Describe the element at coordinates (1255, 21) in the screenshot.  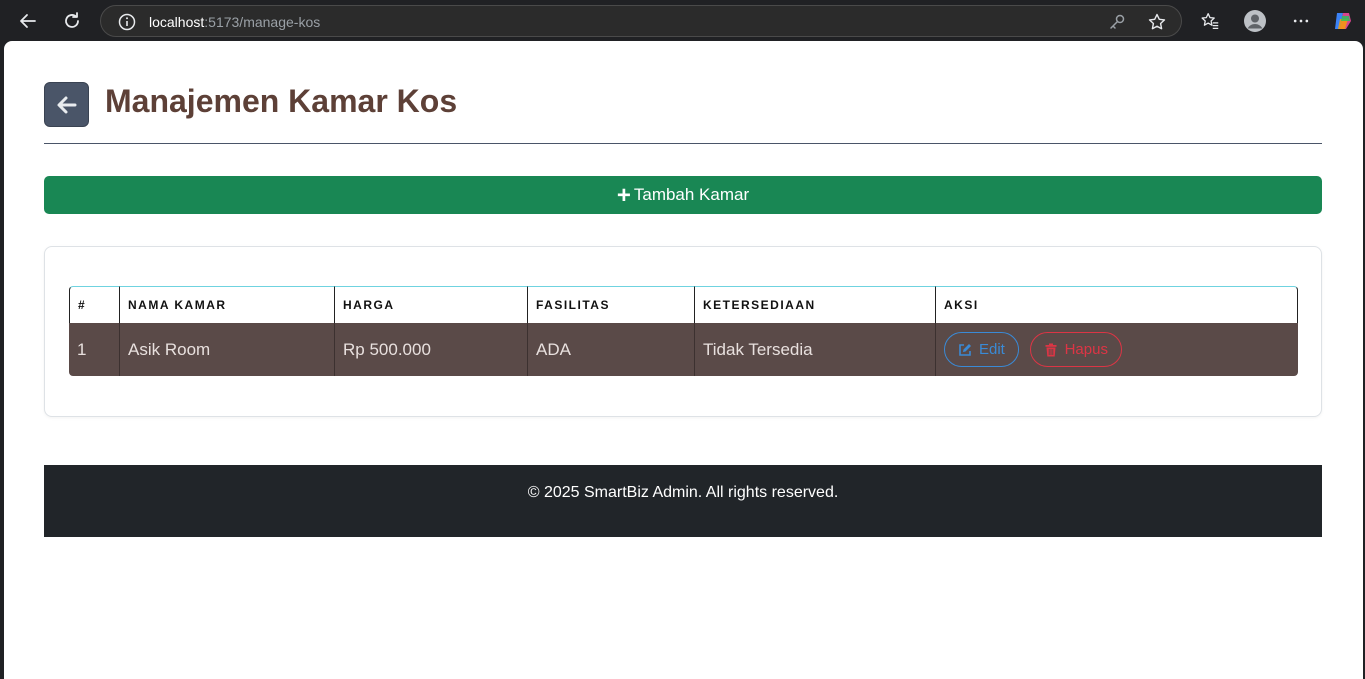
I see `profile-avatar-icon` at that location.